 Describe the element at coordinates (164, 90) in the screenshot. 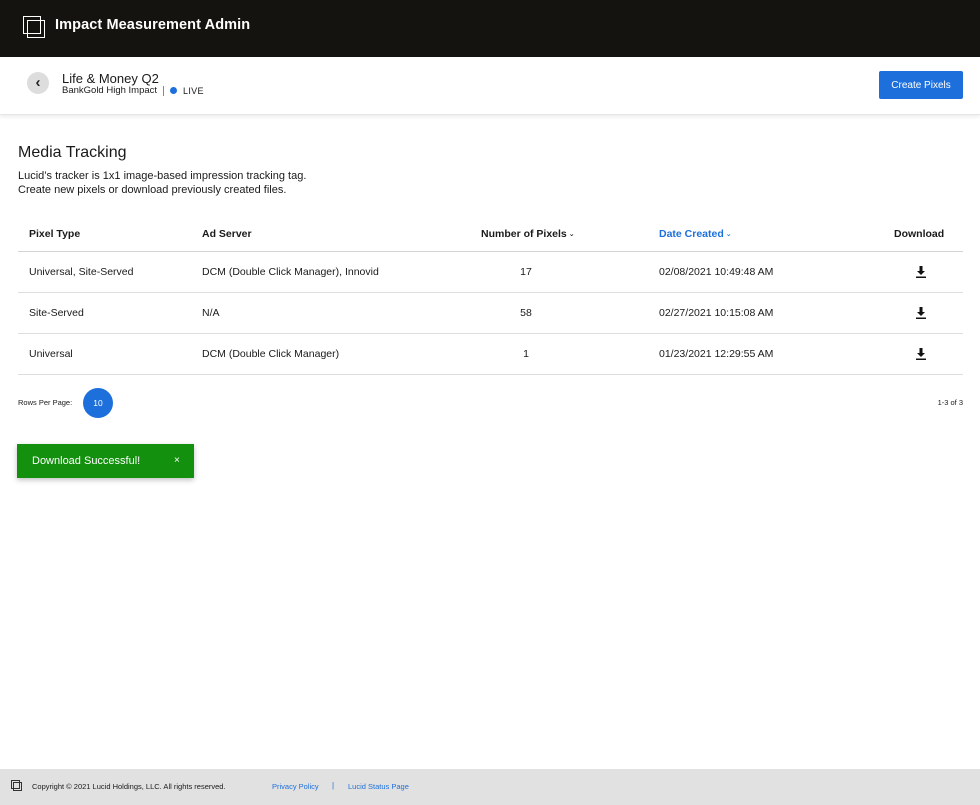

I see `divider` at that location.